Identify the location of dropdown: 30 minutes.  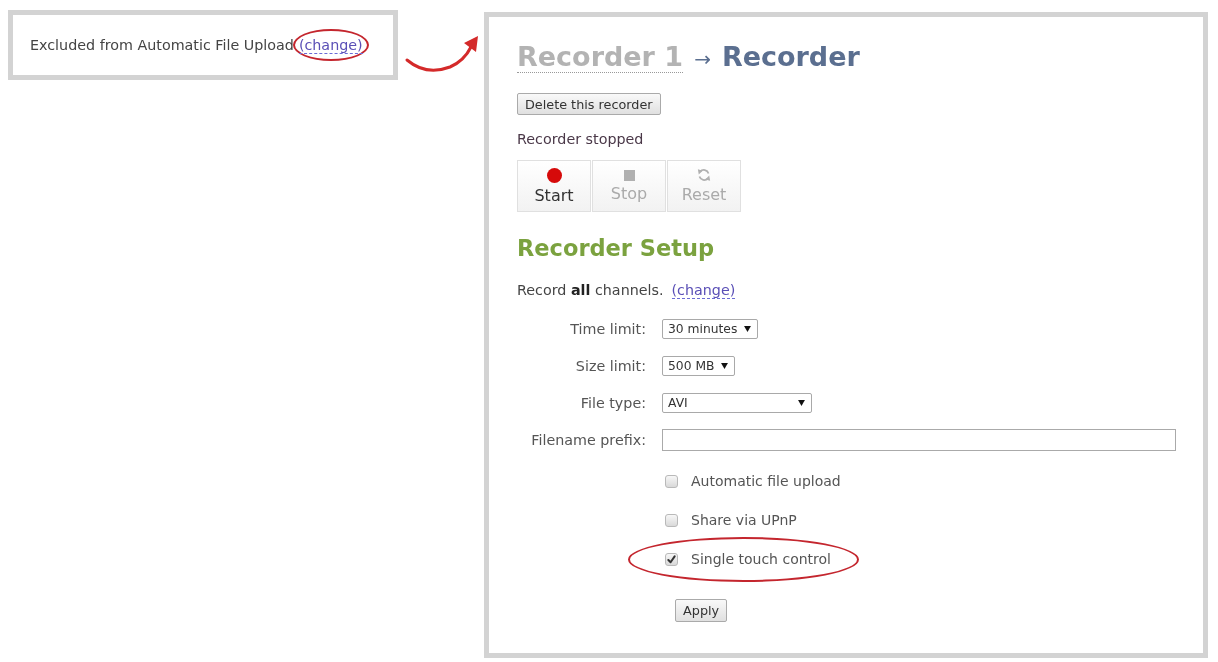
(710, 329).